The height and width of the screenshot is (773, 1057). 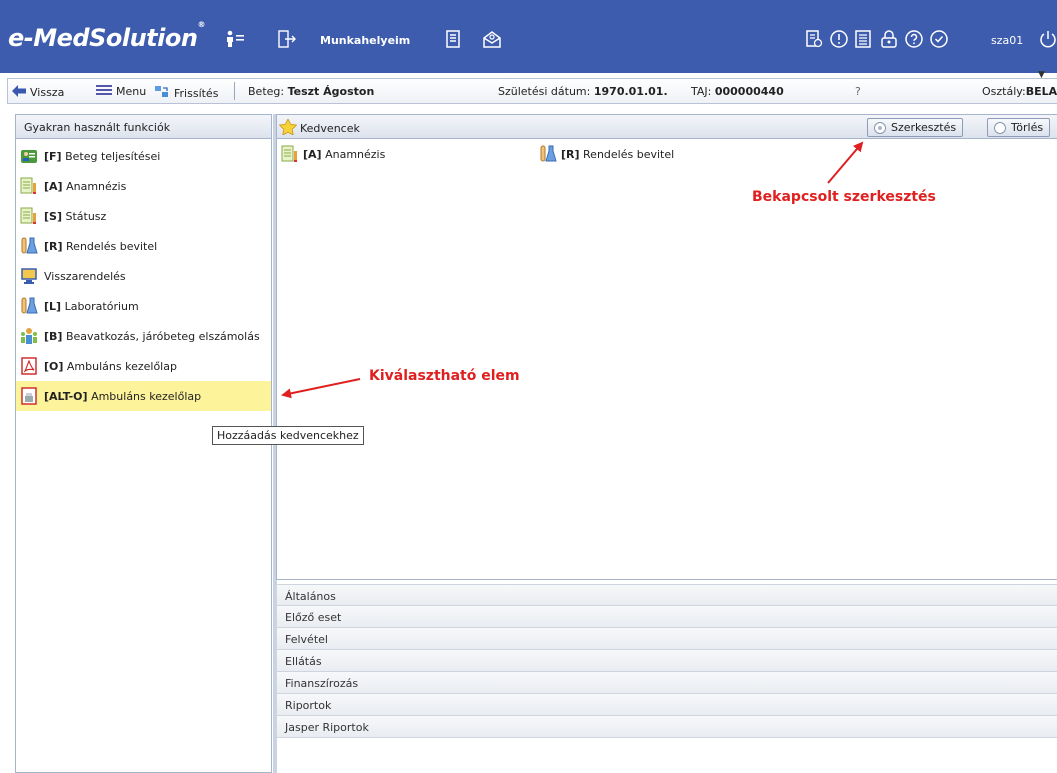 I want to click on person-list-icon, so click(x=235, y=39).